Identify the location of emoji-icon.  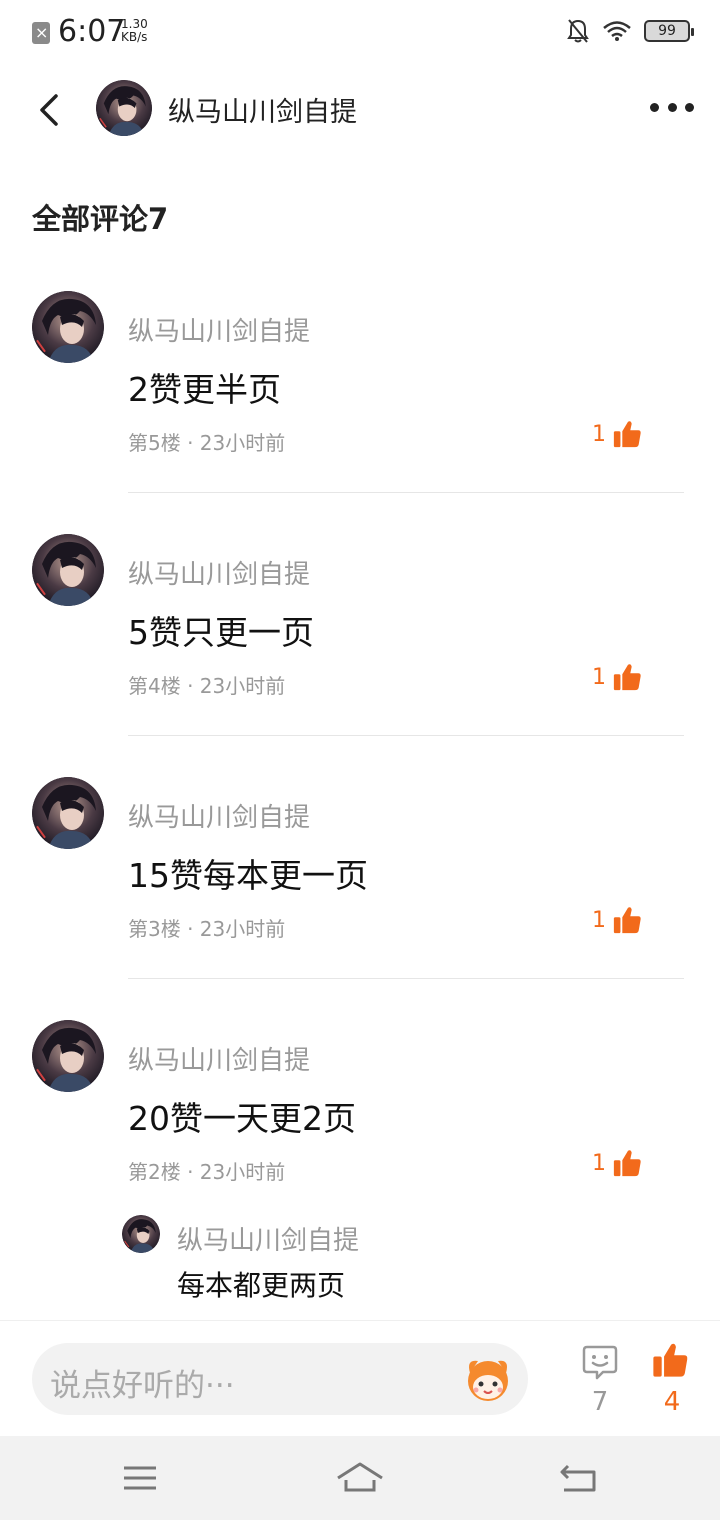
(488, 1379).